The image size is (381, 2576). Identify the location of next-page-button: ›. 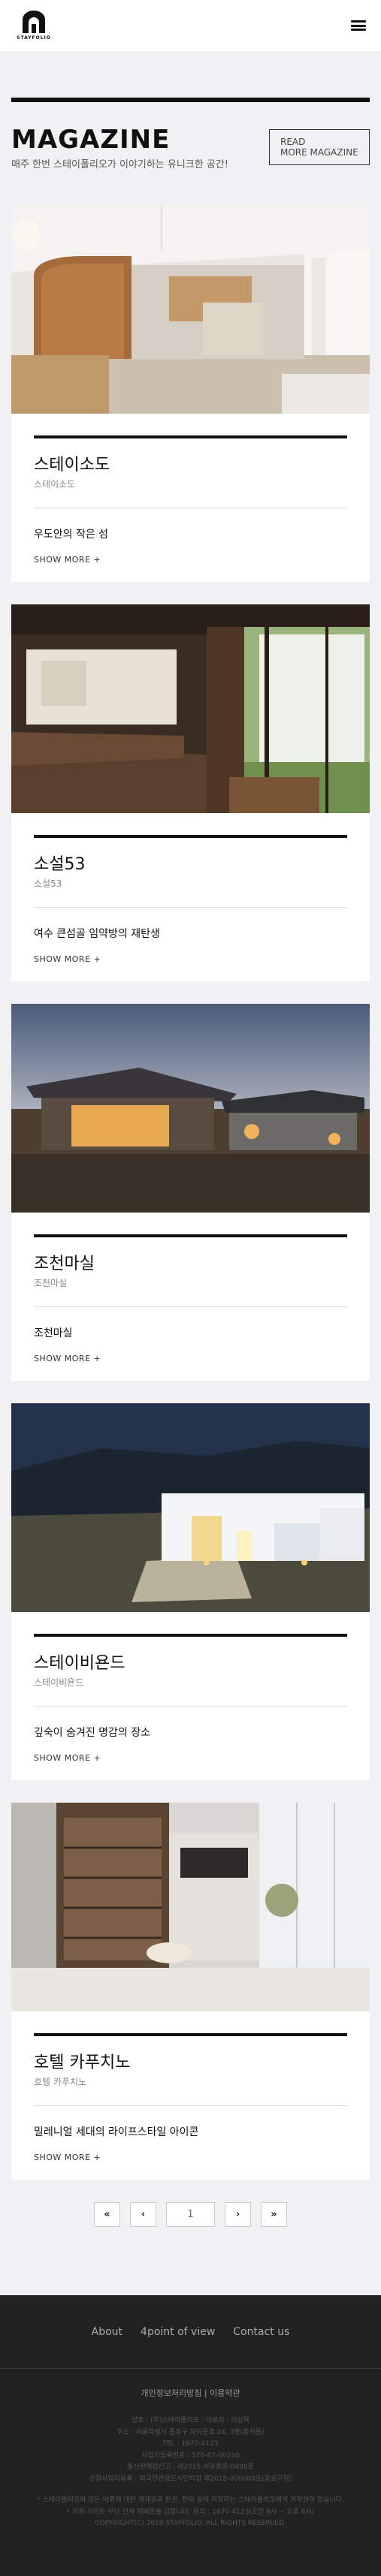
(238, 2214).